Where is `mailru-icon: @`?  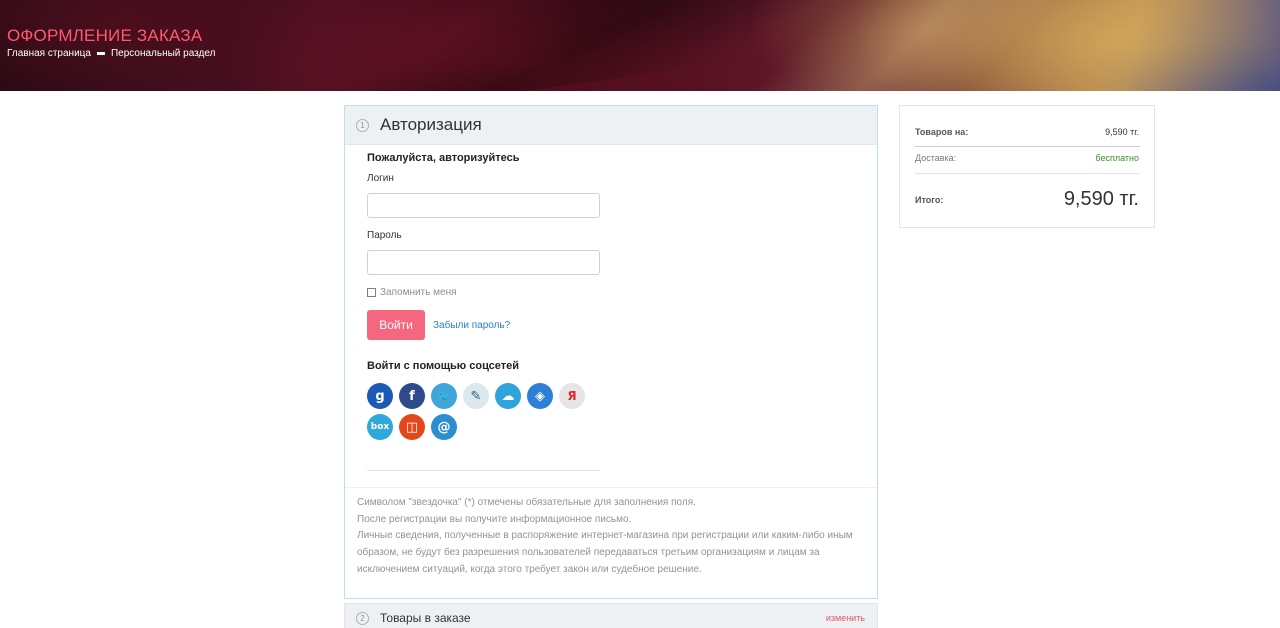
mailru-icon: @ is located at coordinates (444, 427).